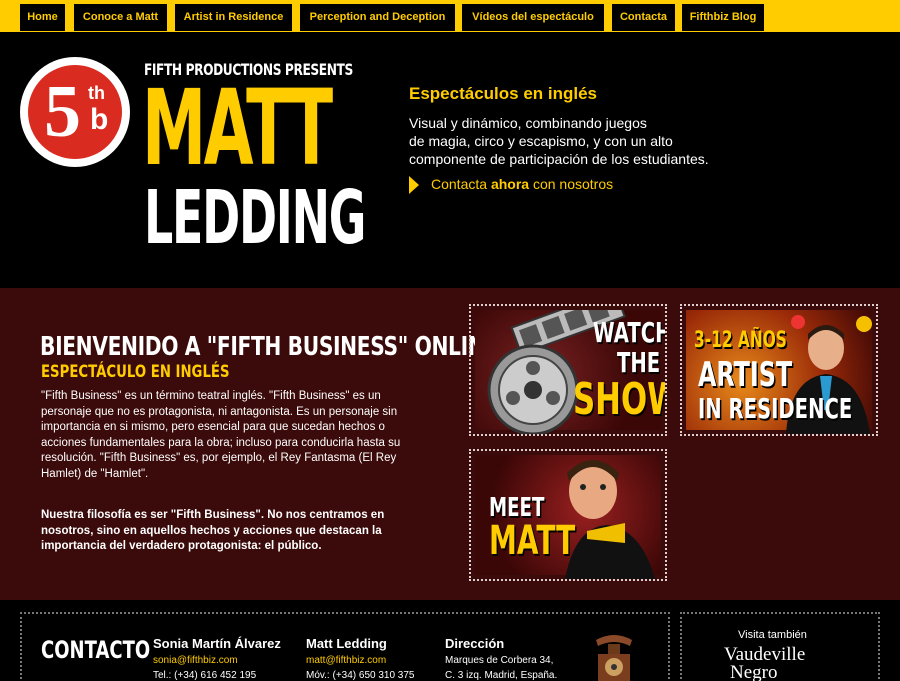 The image size is (900, 681). Describe the element at coordinates (346, 643) in the screenshot. I see `contact-matt-name: Matt Ledding` at that location.